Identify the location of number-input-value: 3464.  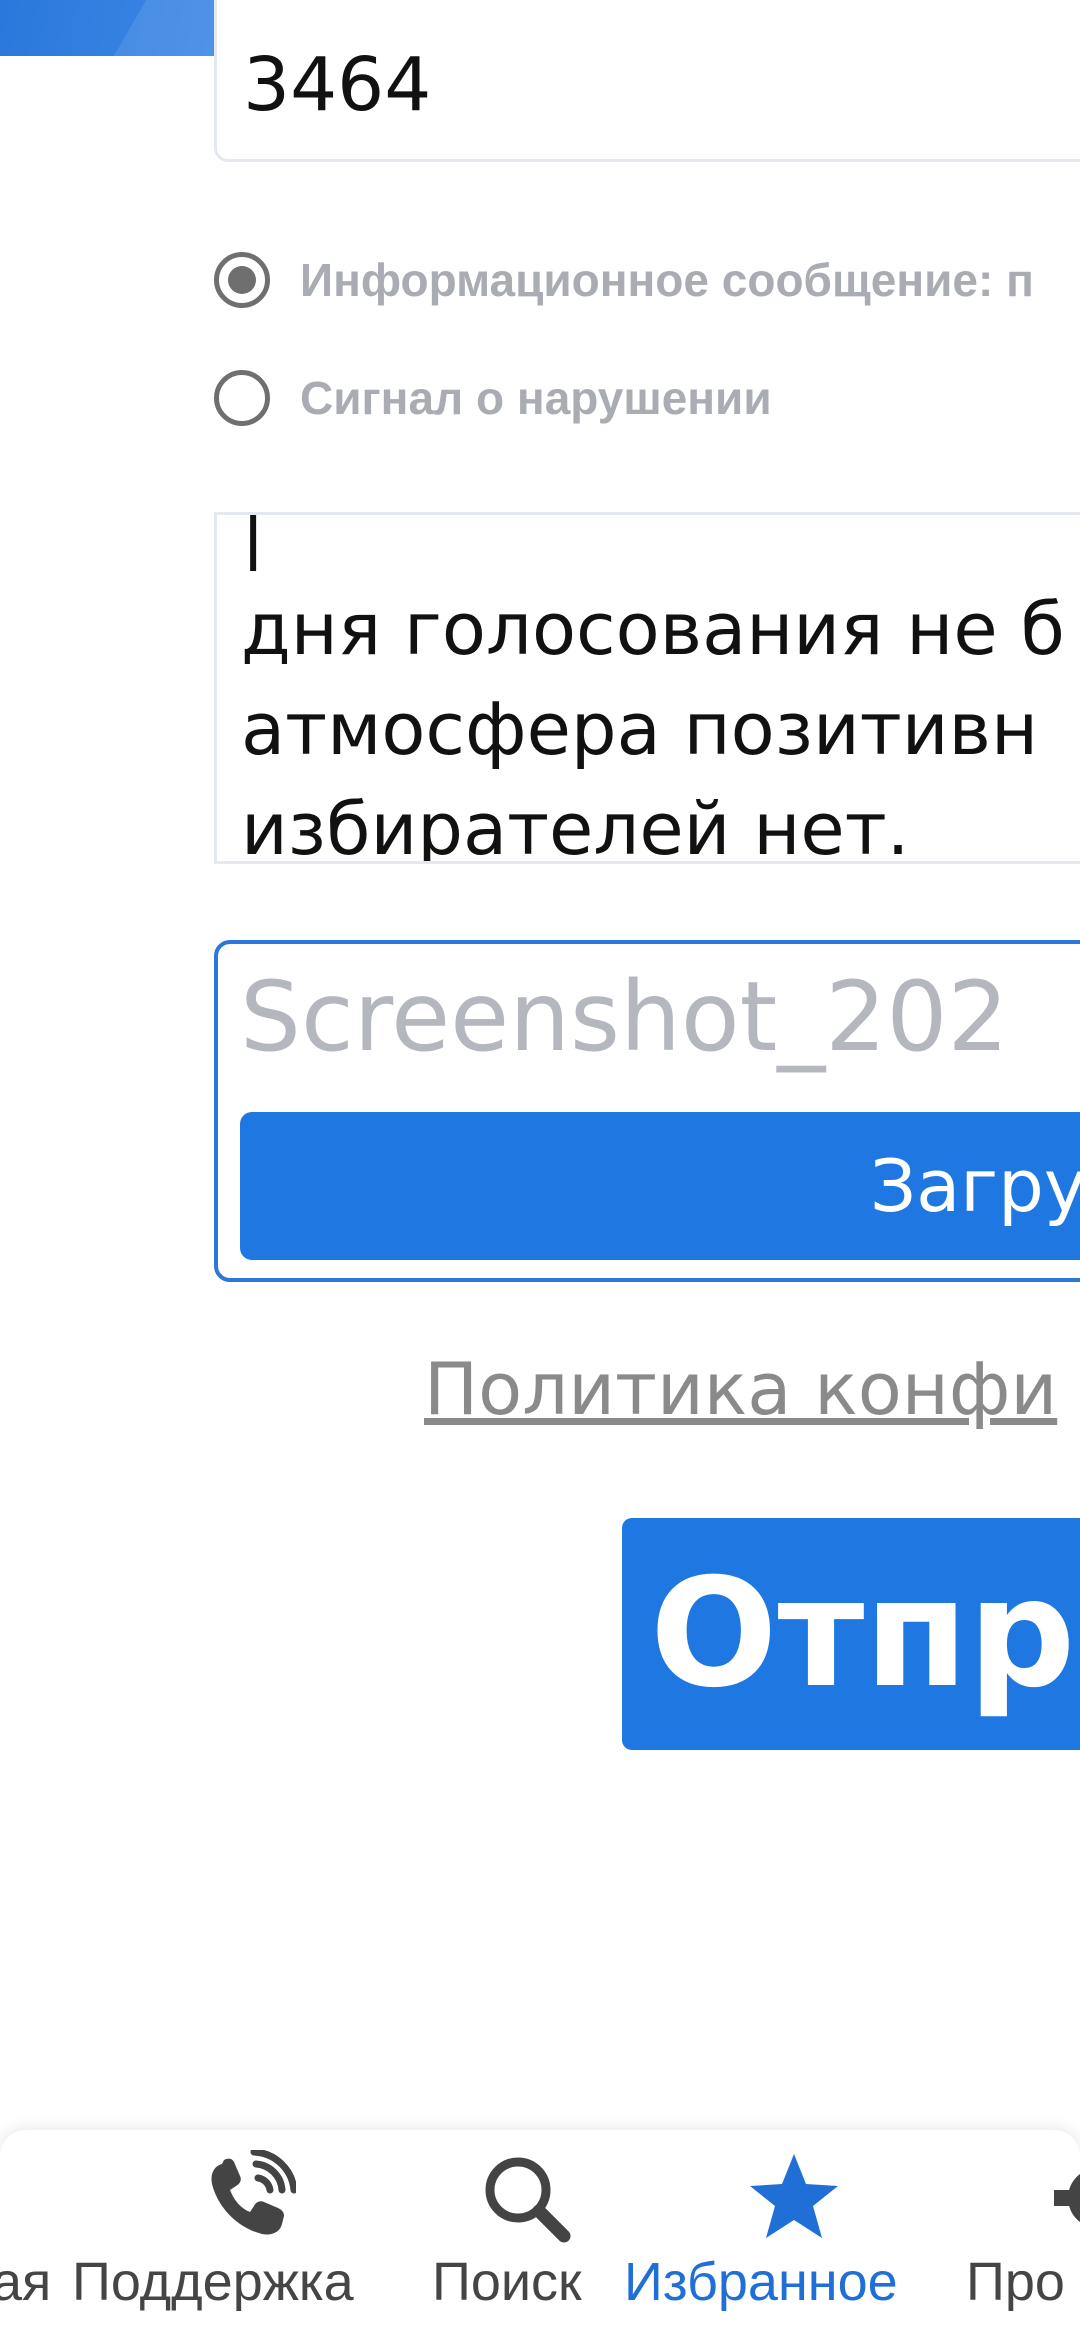
(337, 85).